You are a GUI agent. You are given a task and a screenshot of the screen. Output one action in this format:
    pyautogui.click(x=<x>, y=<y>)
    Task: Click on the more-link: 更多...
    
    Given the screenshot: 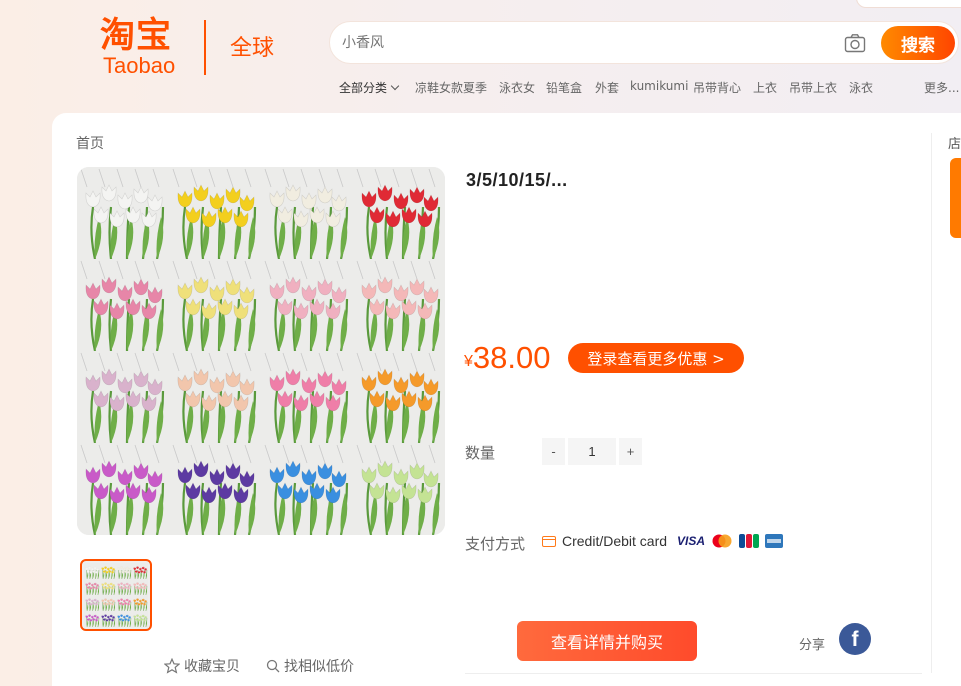 What is the action you would take?
    pyautogui.click(x=941, y=87)
    